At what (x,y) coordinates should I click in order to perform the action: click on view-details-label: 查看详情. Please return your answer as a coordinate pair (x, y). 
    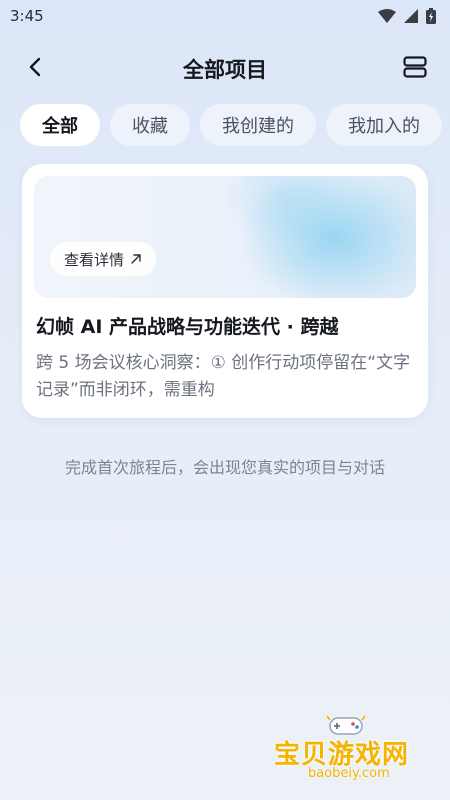
    Looking at the image, I should click on (94, 259).